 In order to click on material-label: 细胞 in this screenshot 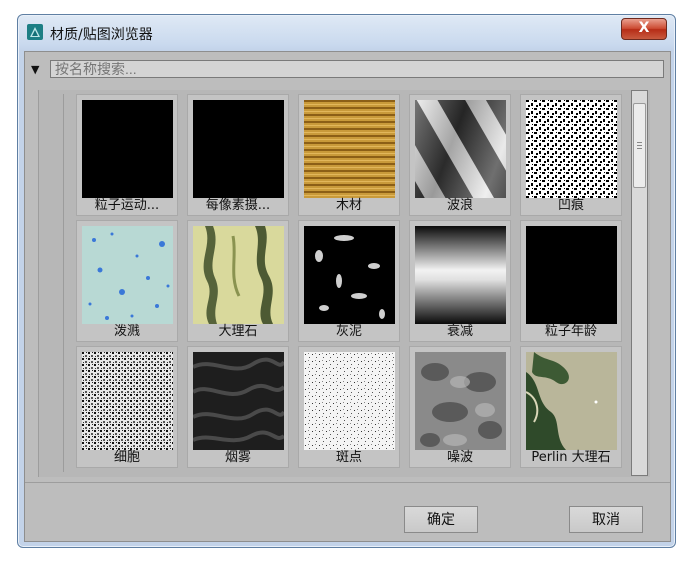, I will do `click(126, 457)`.